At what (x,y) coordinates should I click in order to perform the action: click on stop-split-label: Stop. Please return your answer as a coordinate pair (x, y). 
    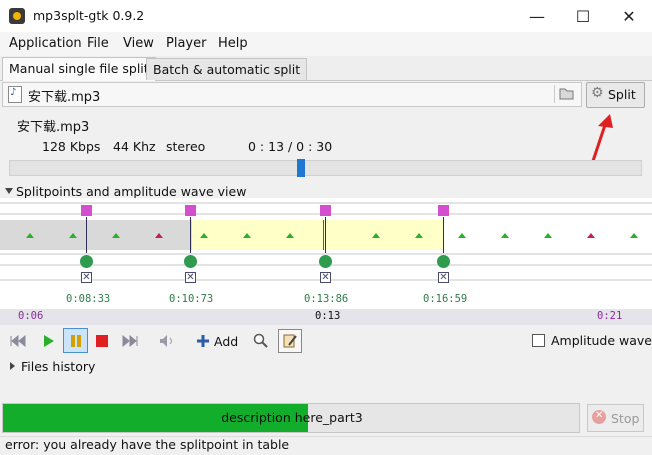
    Looking at the image, I should click on (625, 418).